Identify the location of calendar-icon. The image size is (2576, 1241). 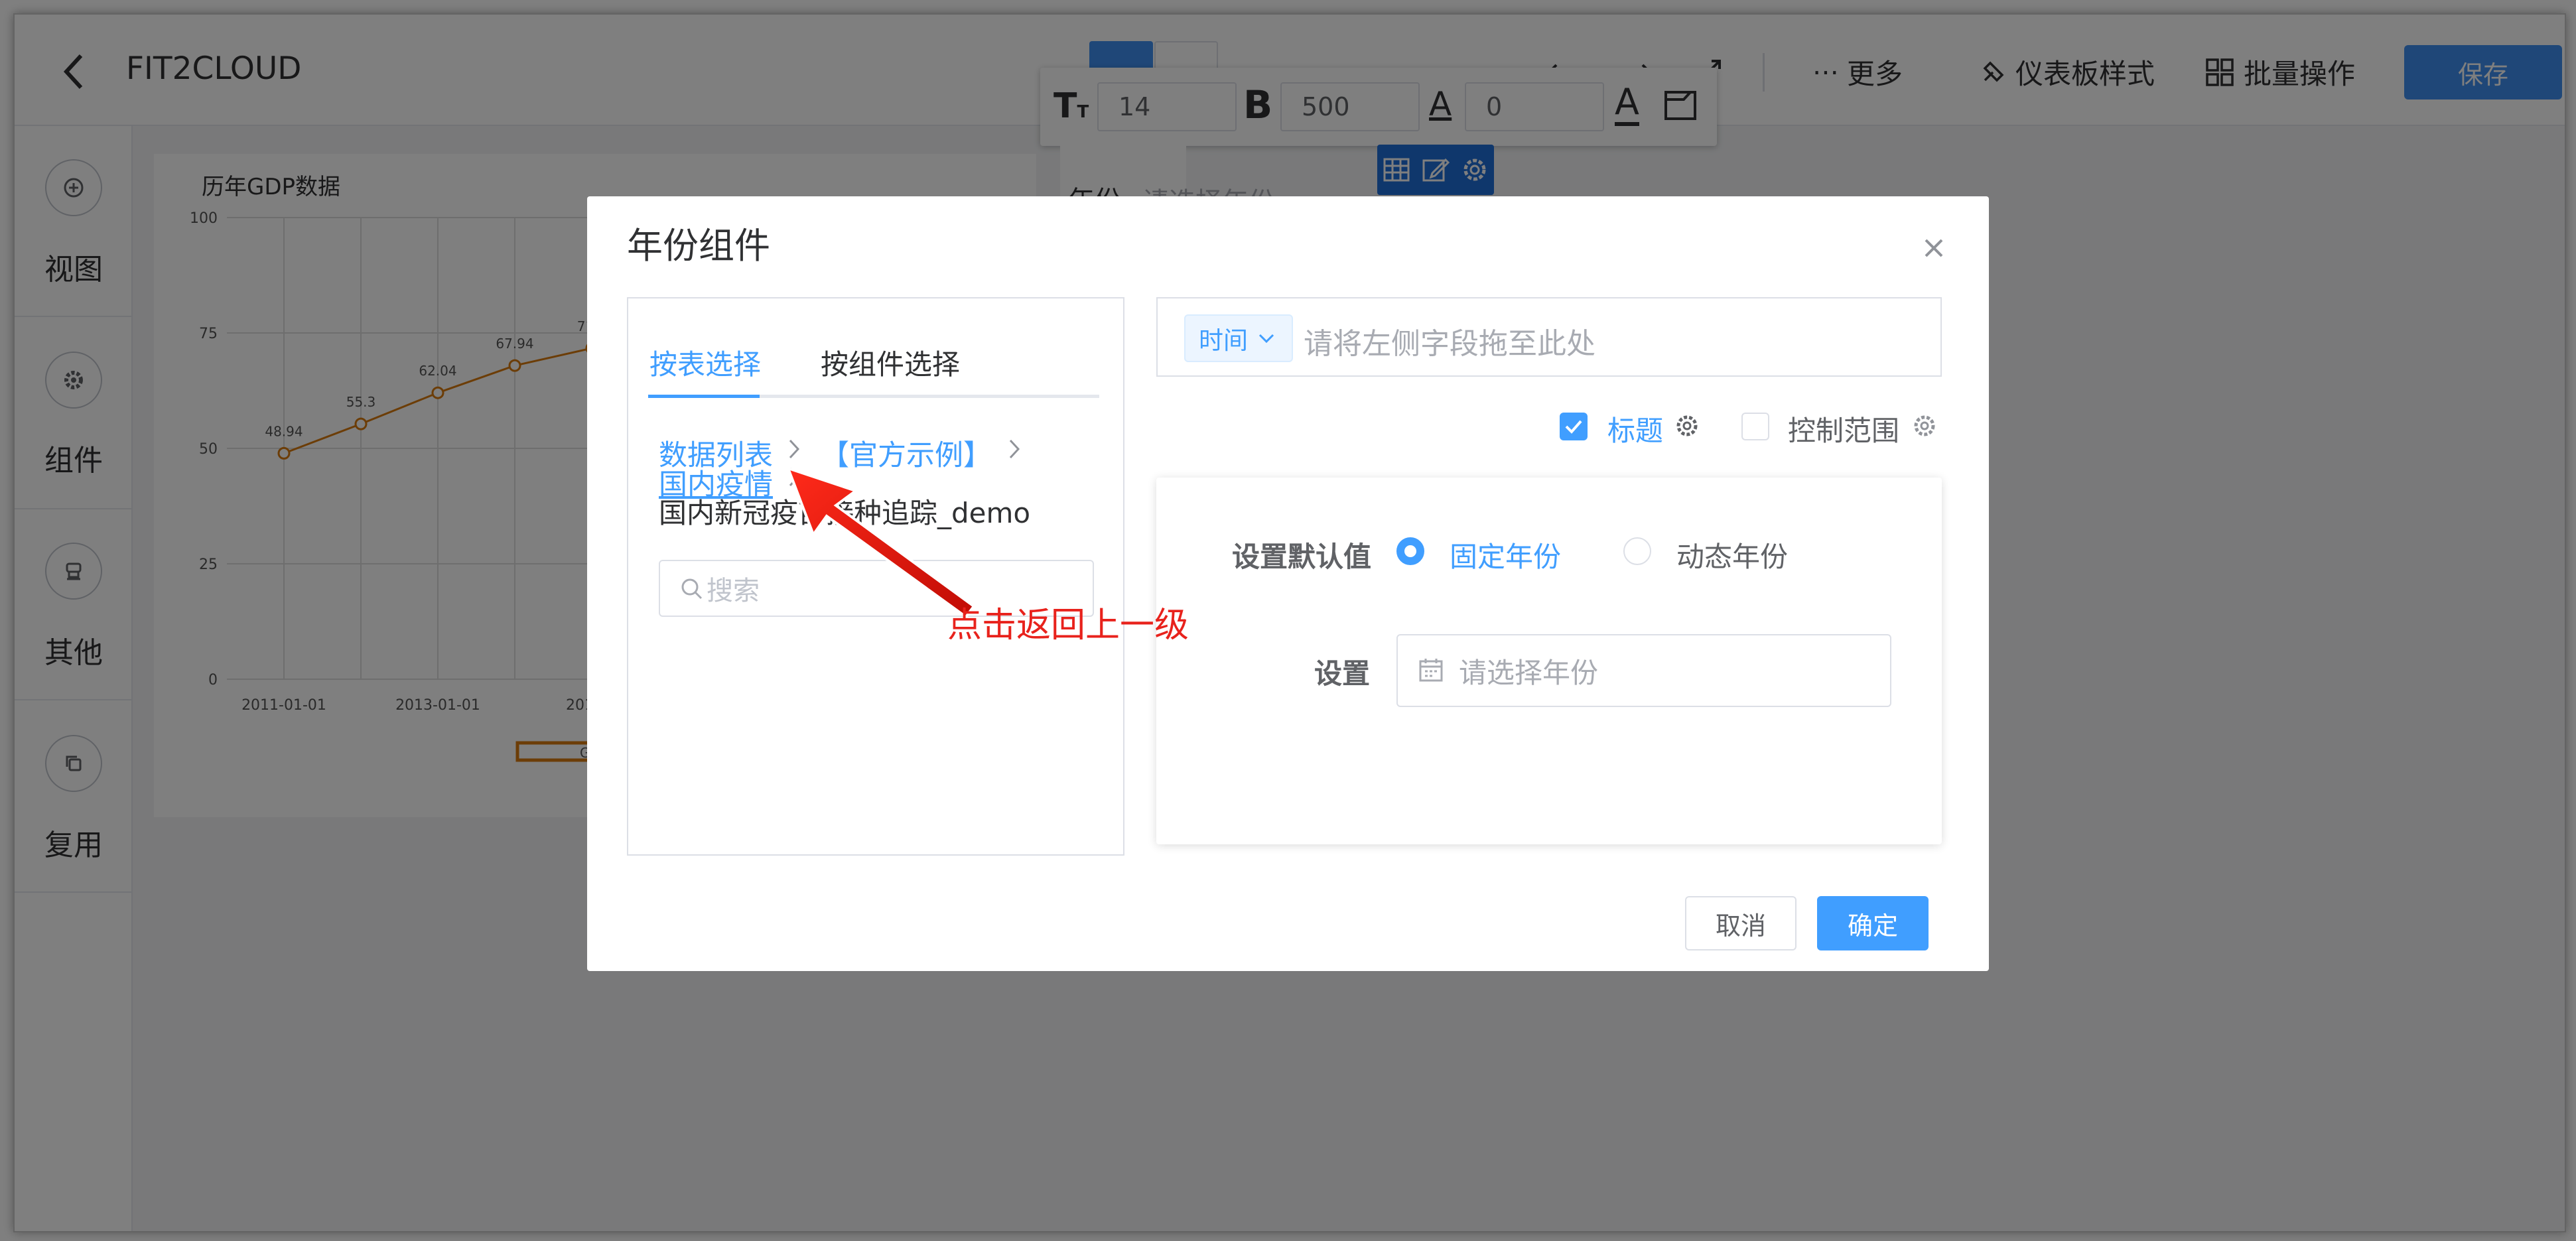
(1431, 670).